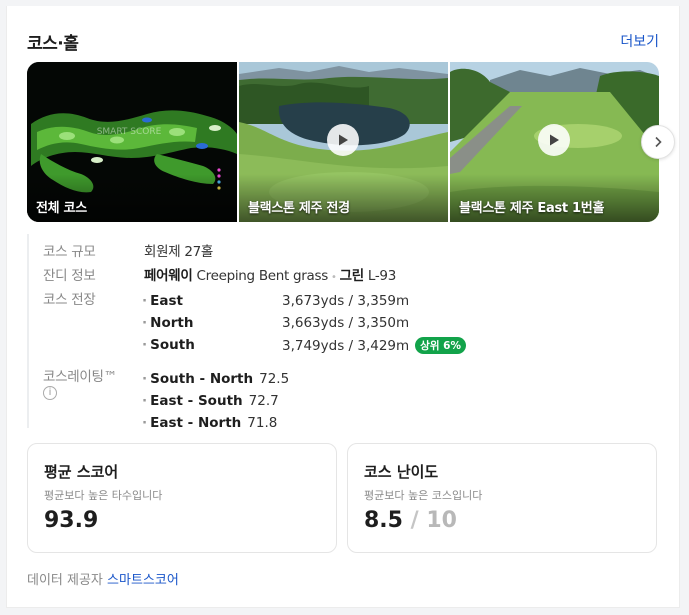 This screenshot has width=689, height=615. I want to click on size-value: 회원제 27홀, so click(179, 252).